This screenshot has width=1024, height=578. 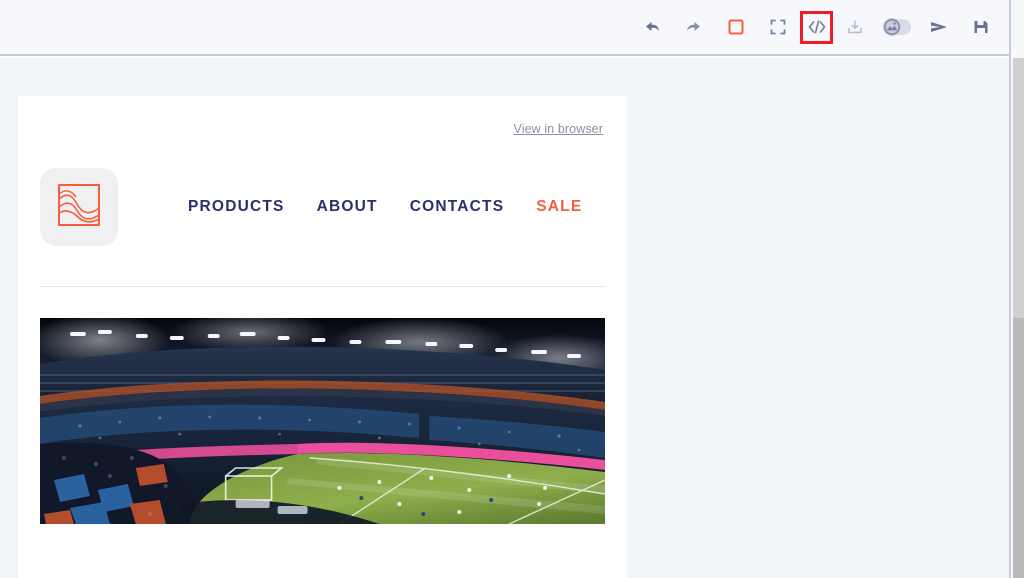 I want to click on nav-item-about: ABOUT, so click(x=347, y=207).